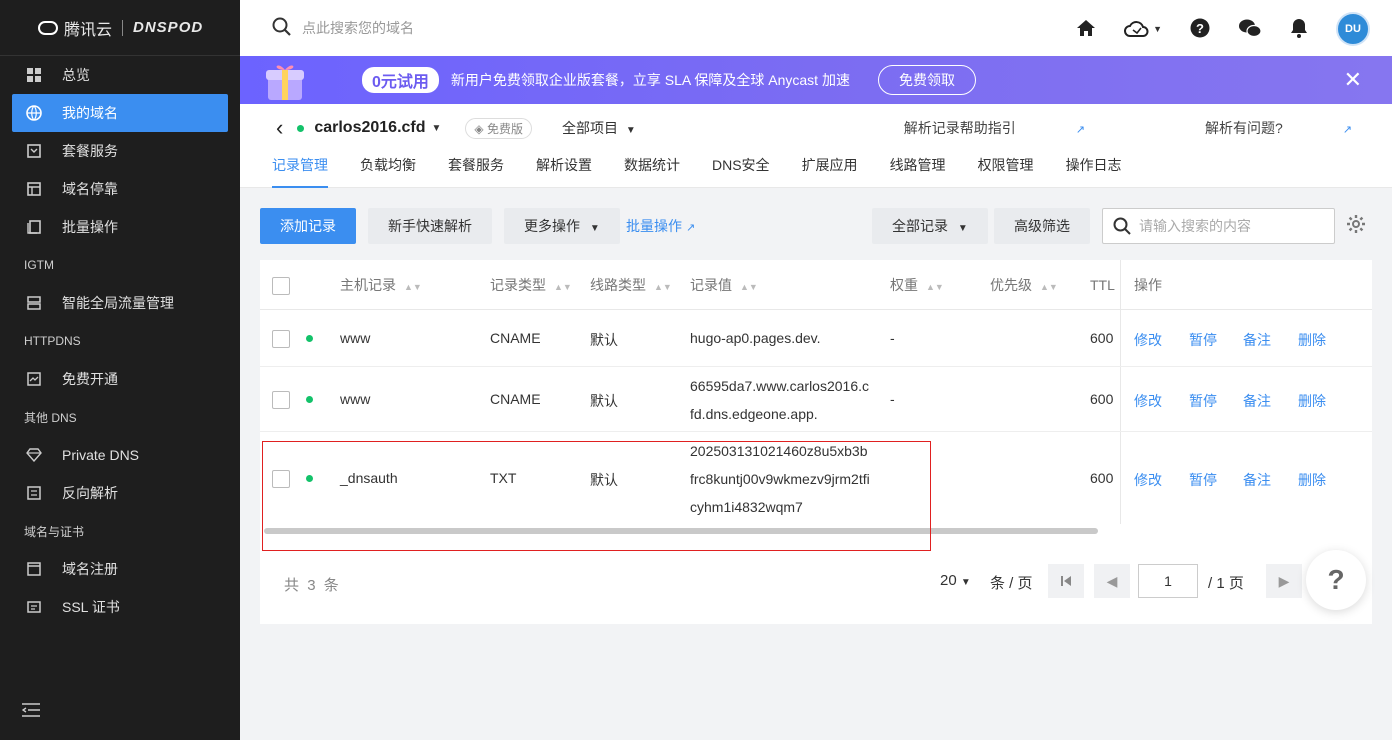 The height and width of the screenshot is (740, 1392). What do you see at coordinates (741, 170) in the screenshot?
I see `tab-dns-security: DNS安全` at bounding box center [741, 170].